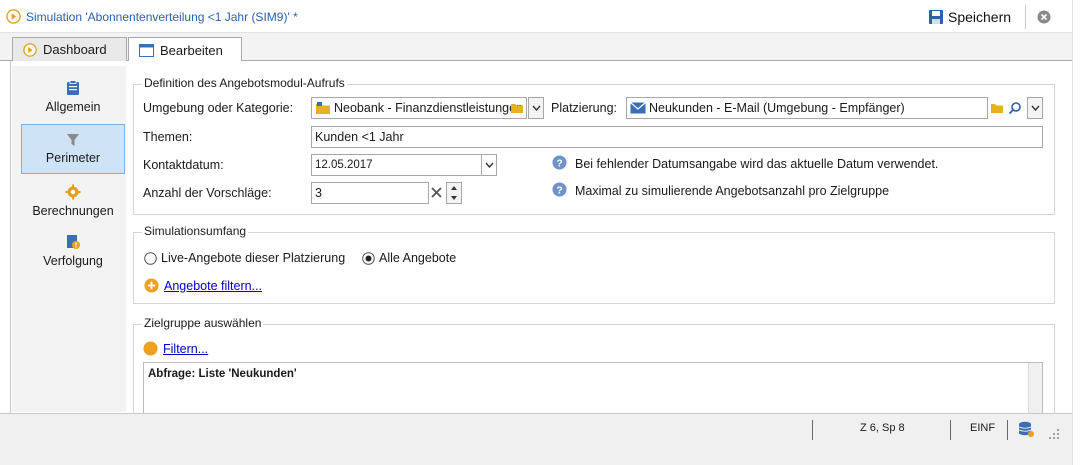 This screenshot has height=465, width=1092. Describe the element at coordinates (1015, 108) in the screenshot. I see `search-icon` at that location.